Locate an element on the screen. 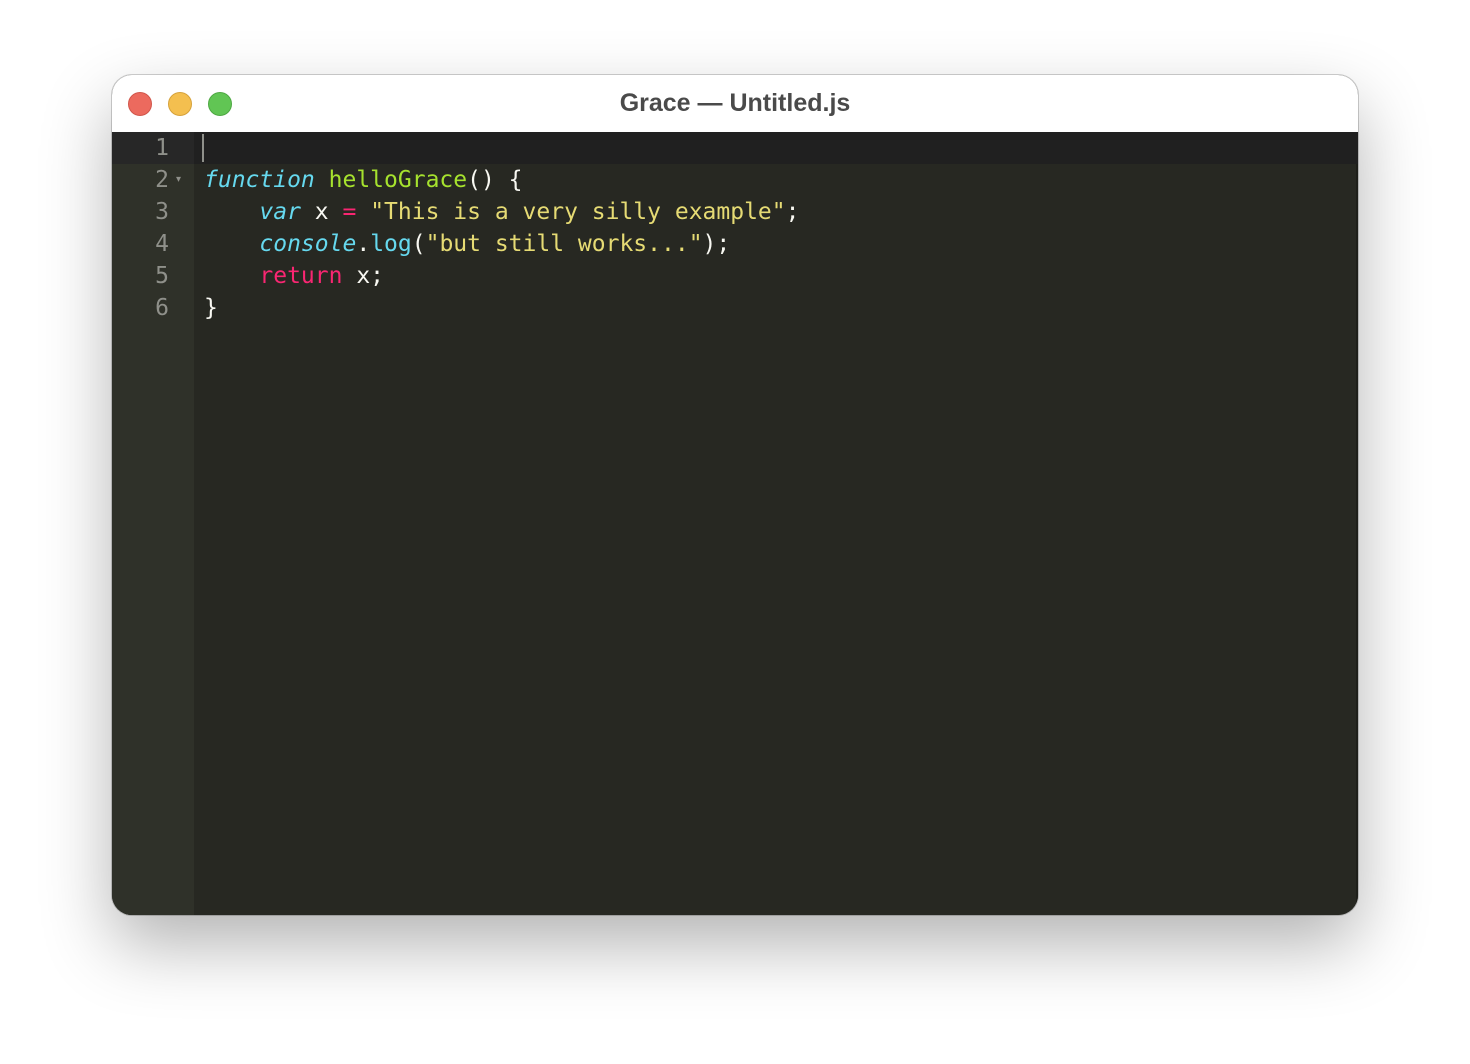 This screenshot has width=1470, height=1064. line-number: 4 is located at coordinates (162, 244).